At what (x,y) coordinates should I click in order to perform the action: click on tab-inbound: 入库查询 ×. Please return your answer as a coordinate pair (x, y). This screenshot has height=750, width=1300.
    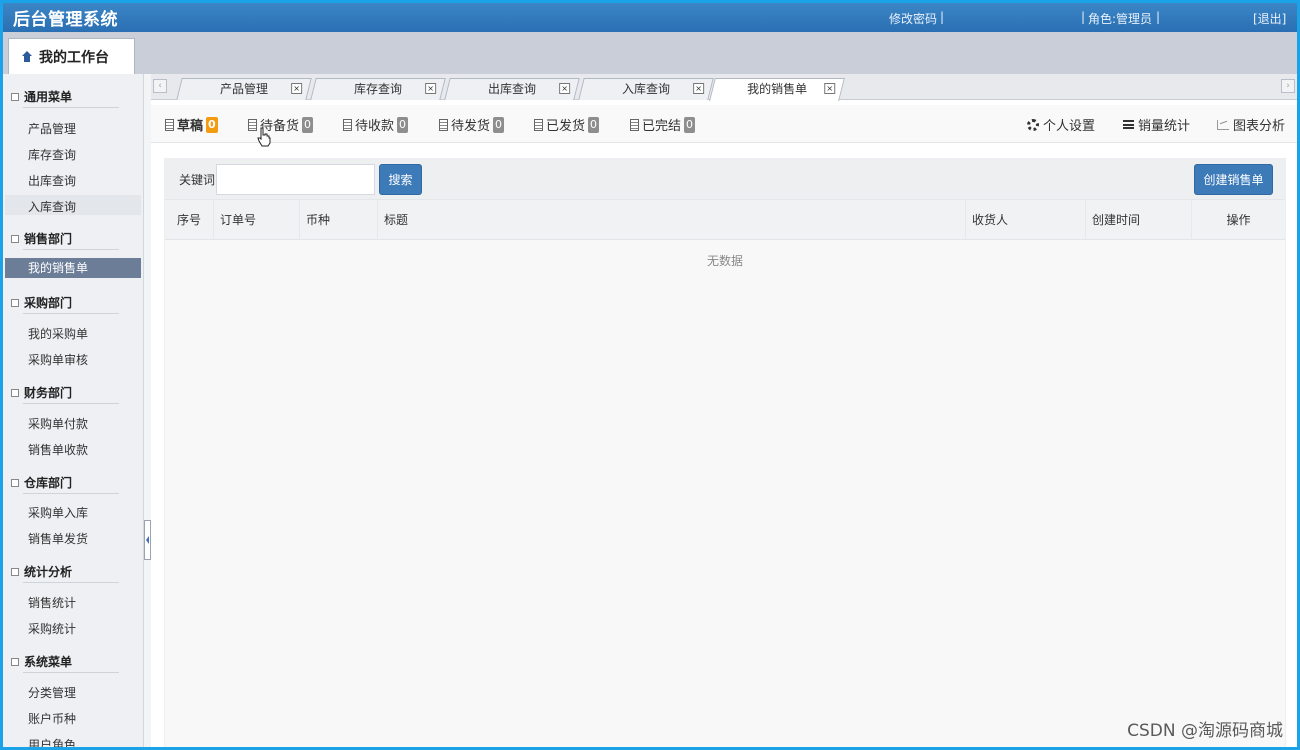
    Looking at the image, I should click on (646, 89).